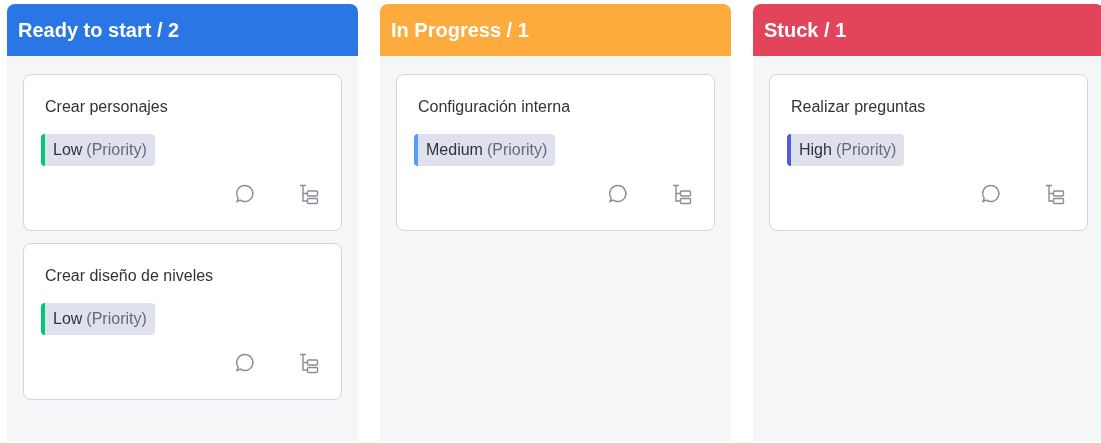 The width and height of the screenshot is (1101, 443). Describe the element at coordinates (928, 152) in the screenshot. I see `task-card: Realizar preguntas High (Priority)` at that location.